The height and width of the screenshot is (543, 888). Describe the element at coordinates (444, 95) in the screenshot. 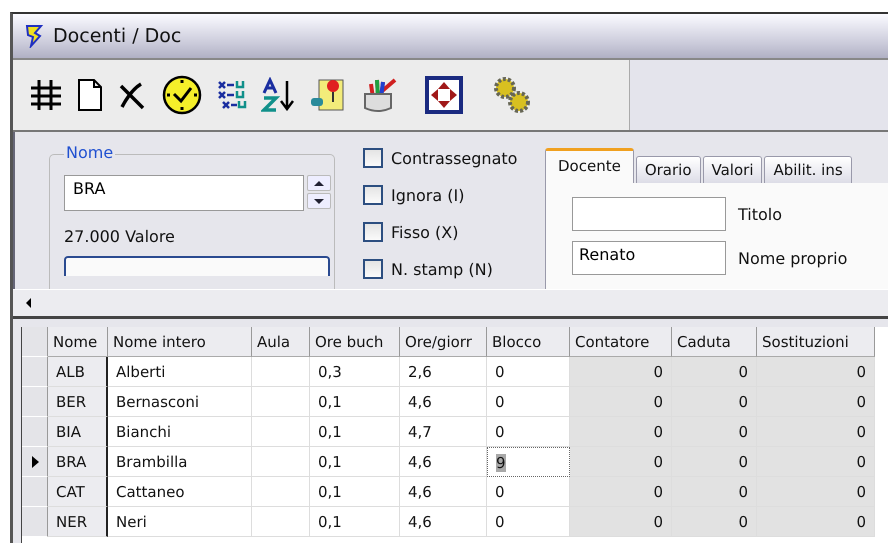

I see `move-icon` at that location.